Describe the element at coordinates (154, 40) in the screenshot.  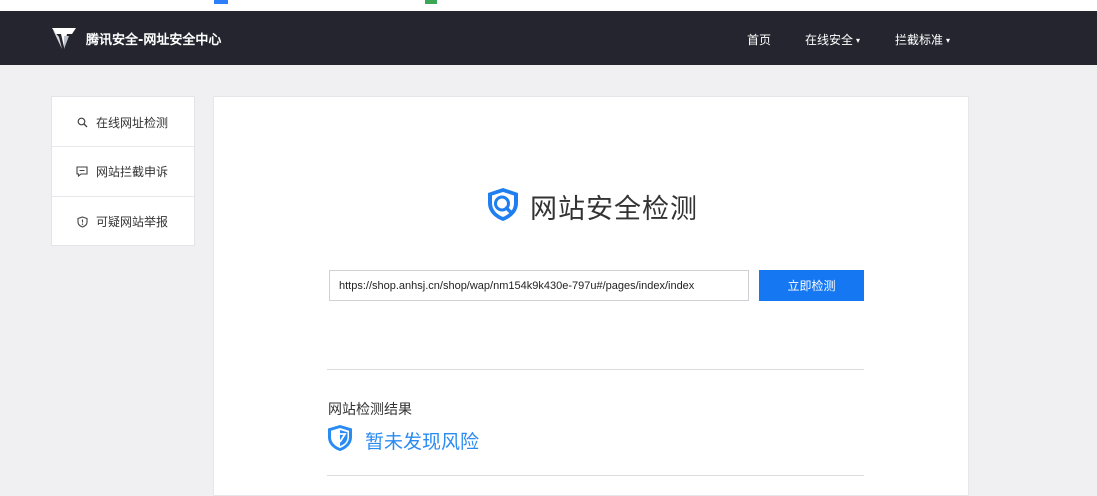
I see `brand-title: 腾讯安全-网址安全中心` at that location.